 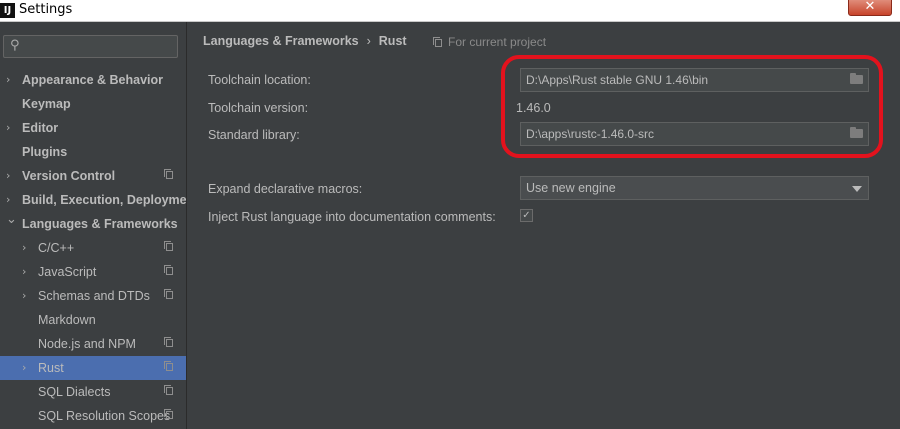 What do you see at coordinates (67, 272) in the screenshot?
I see `sidebar-item-label: JavaScript` at bounding box center [67, 272].